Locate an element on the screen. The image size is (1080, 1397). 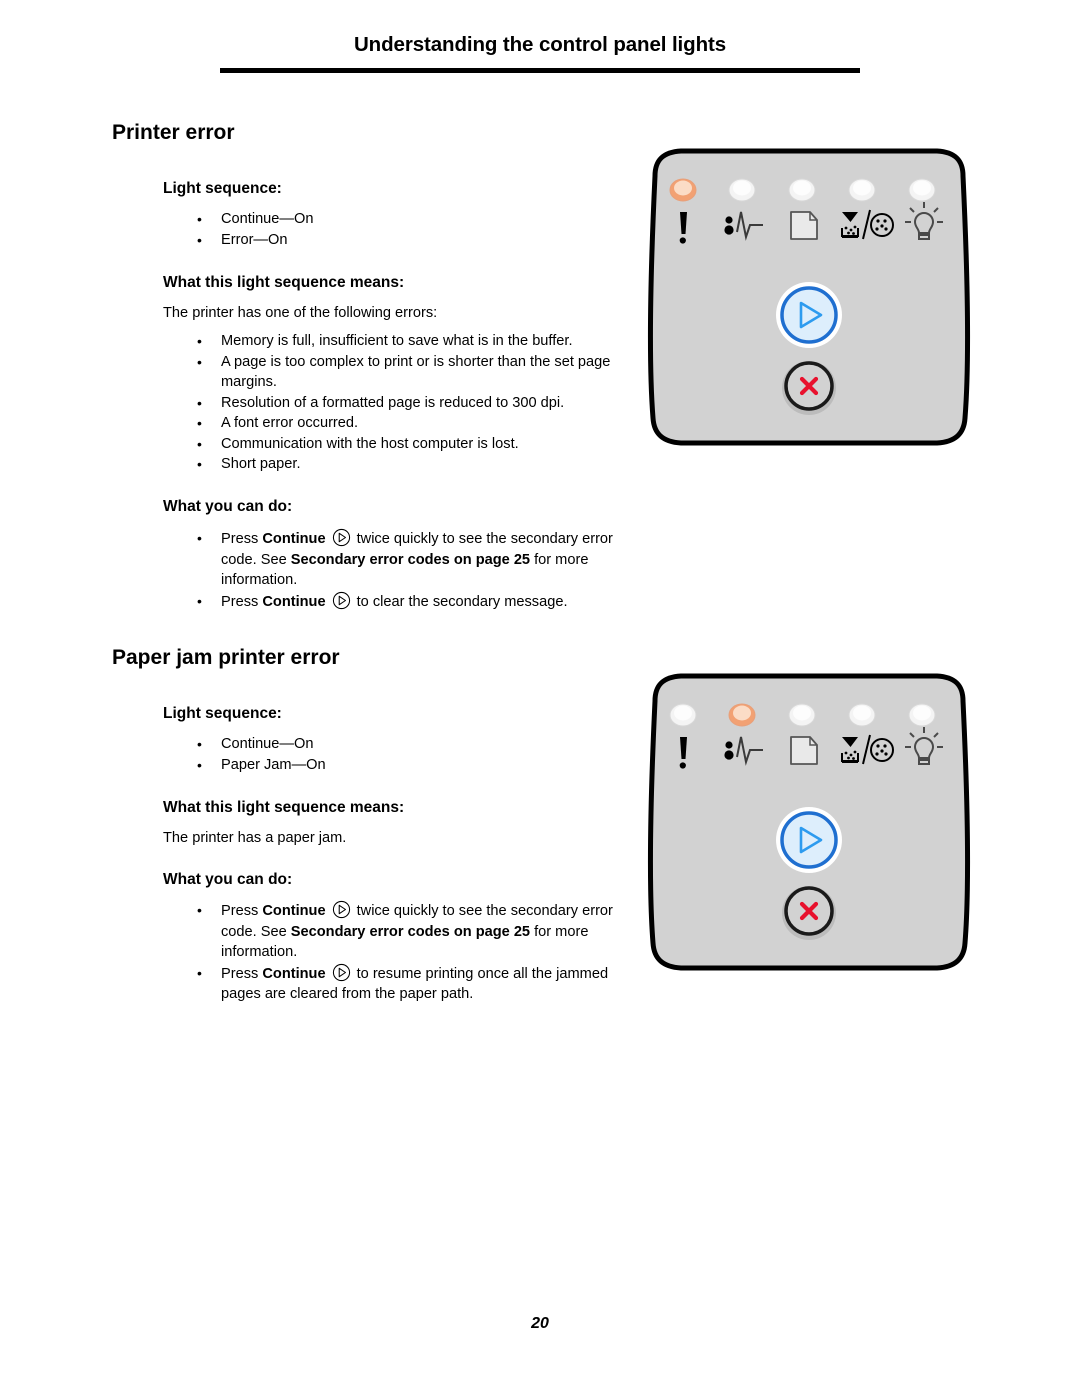
list-item: Error—On is located at coordinates (398, 240).